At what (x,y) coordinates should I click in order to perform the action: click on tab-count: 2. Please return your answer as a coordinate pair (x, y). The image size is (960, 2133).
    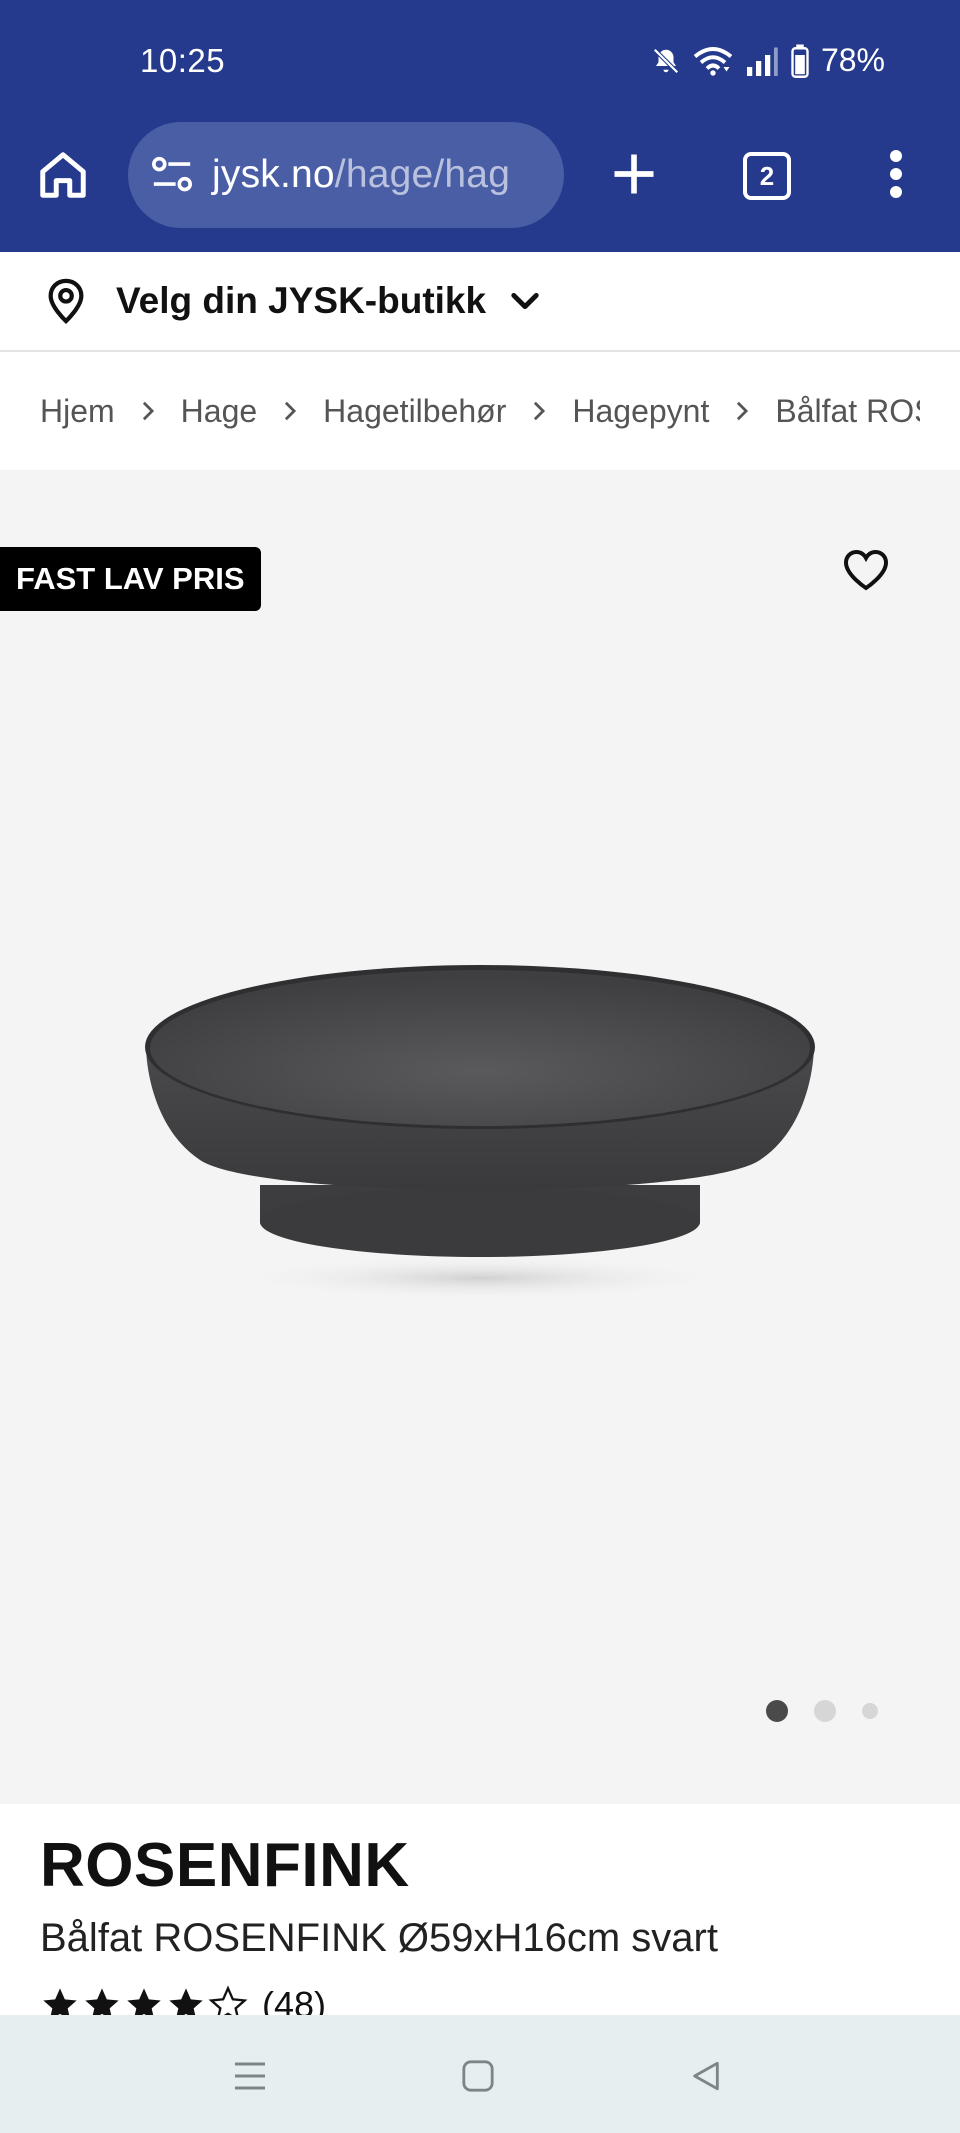
    Looking at the image, I should click on (767, 175).